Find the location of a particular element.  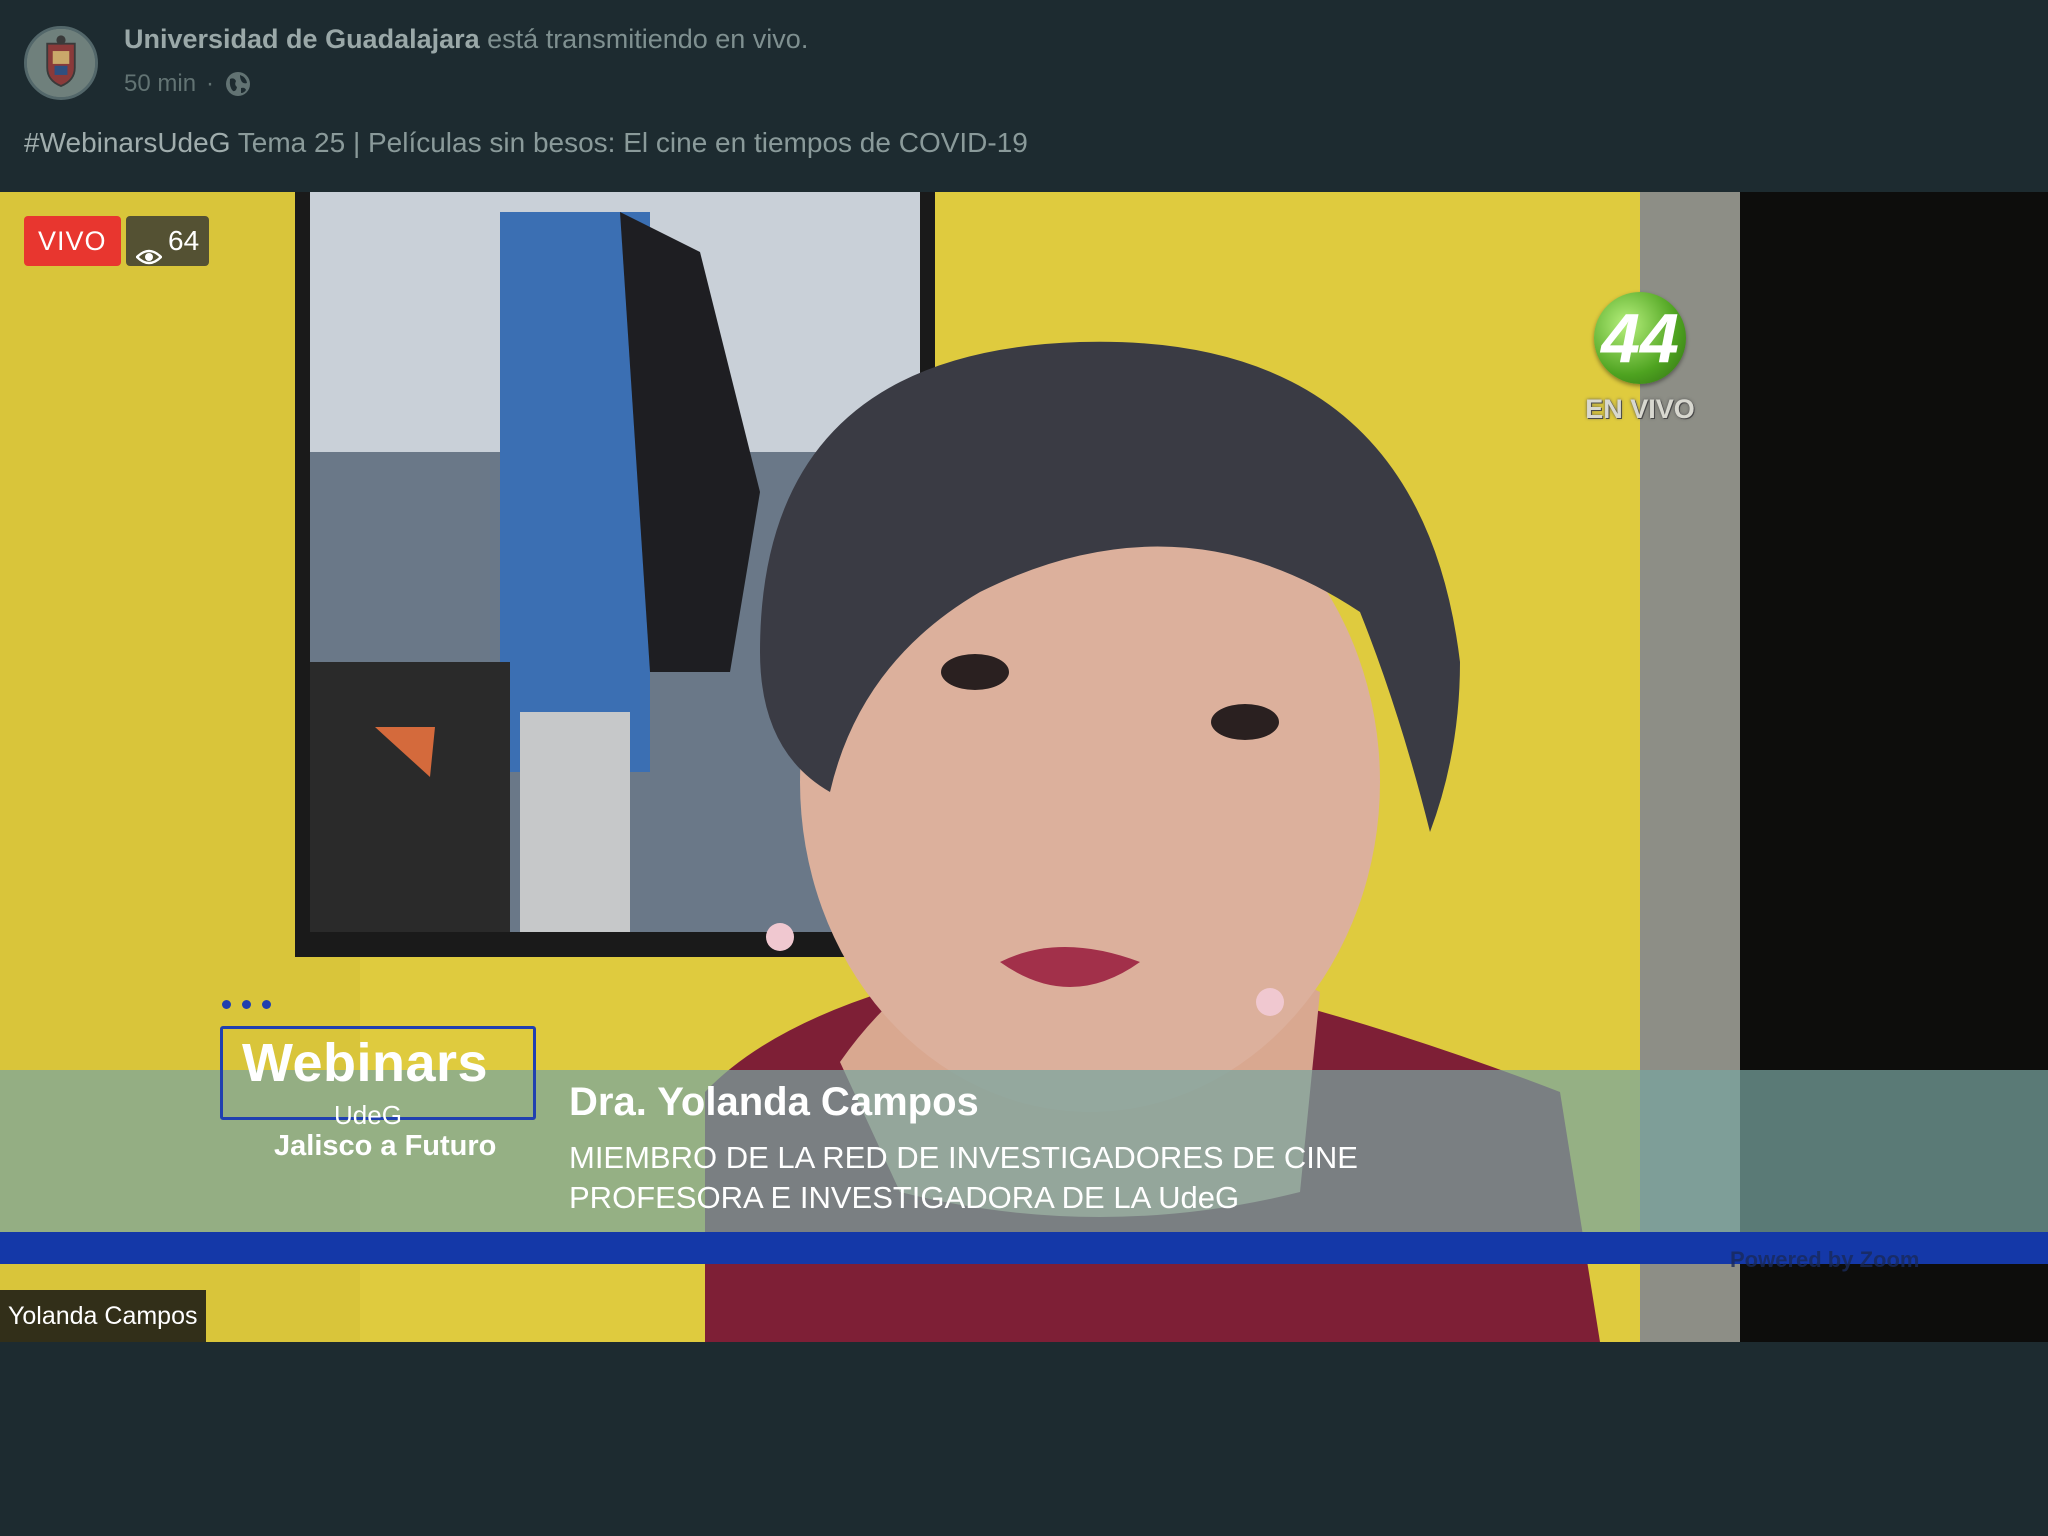

viewer-count: 64 is located at coordinates (184, 240).